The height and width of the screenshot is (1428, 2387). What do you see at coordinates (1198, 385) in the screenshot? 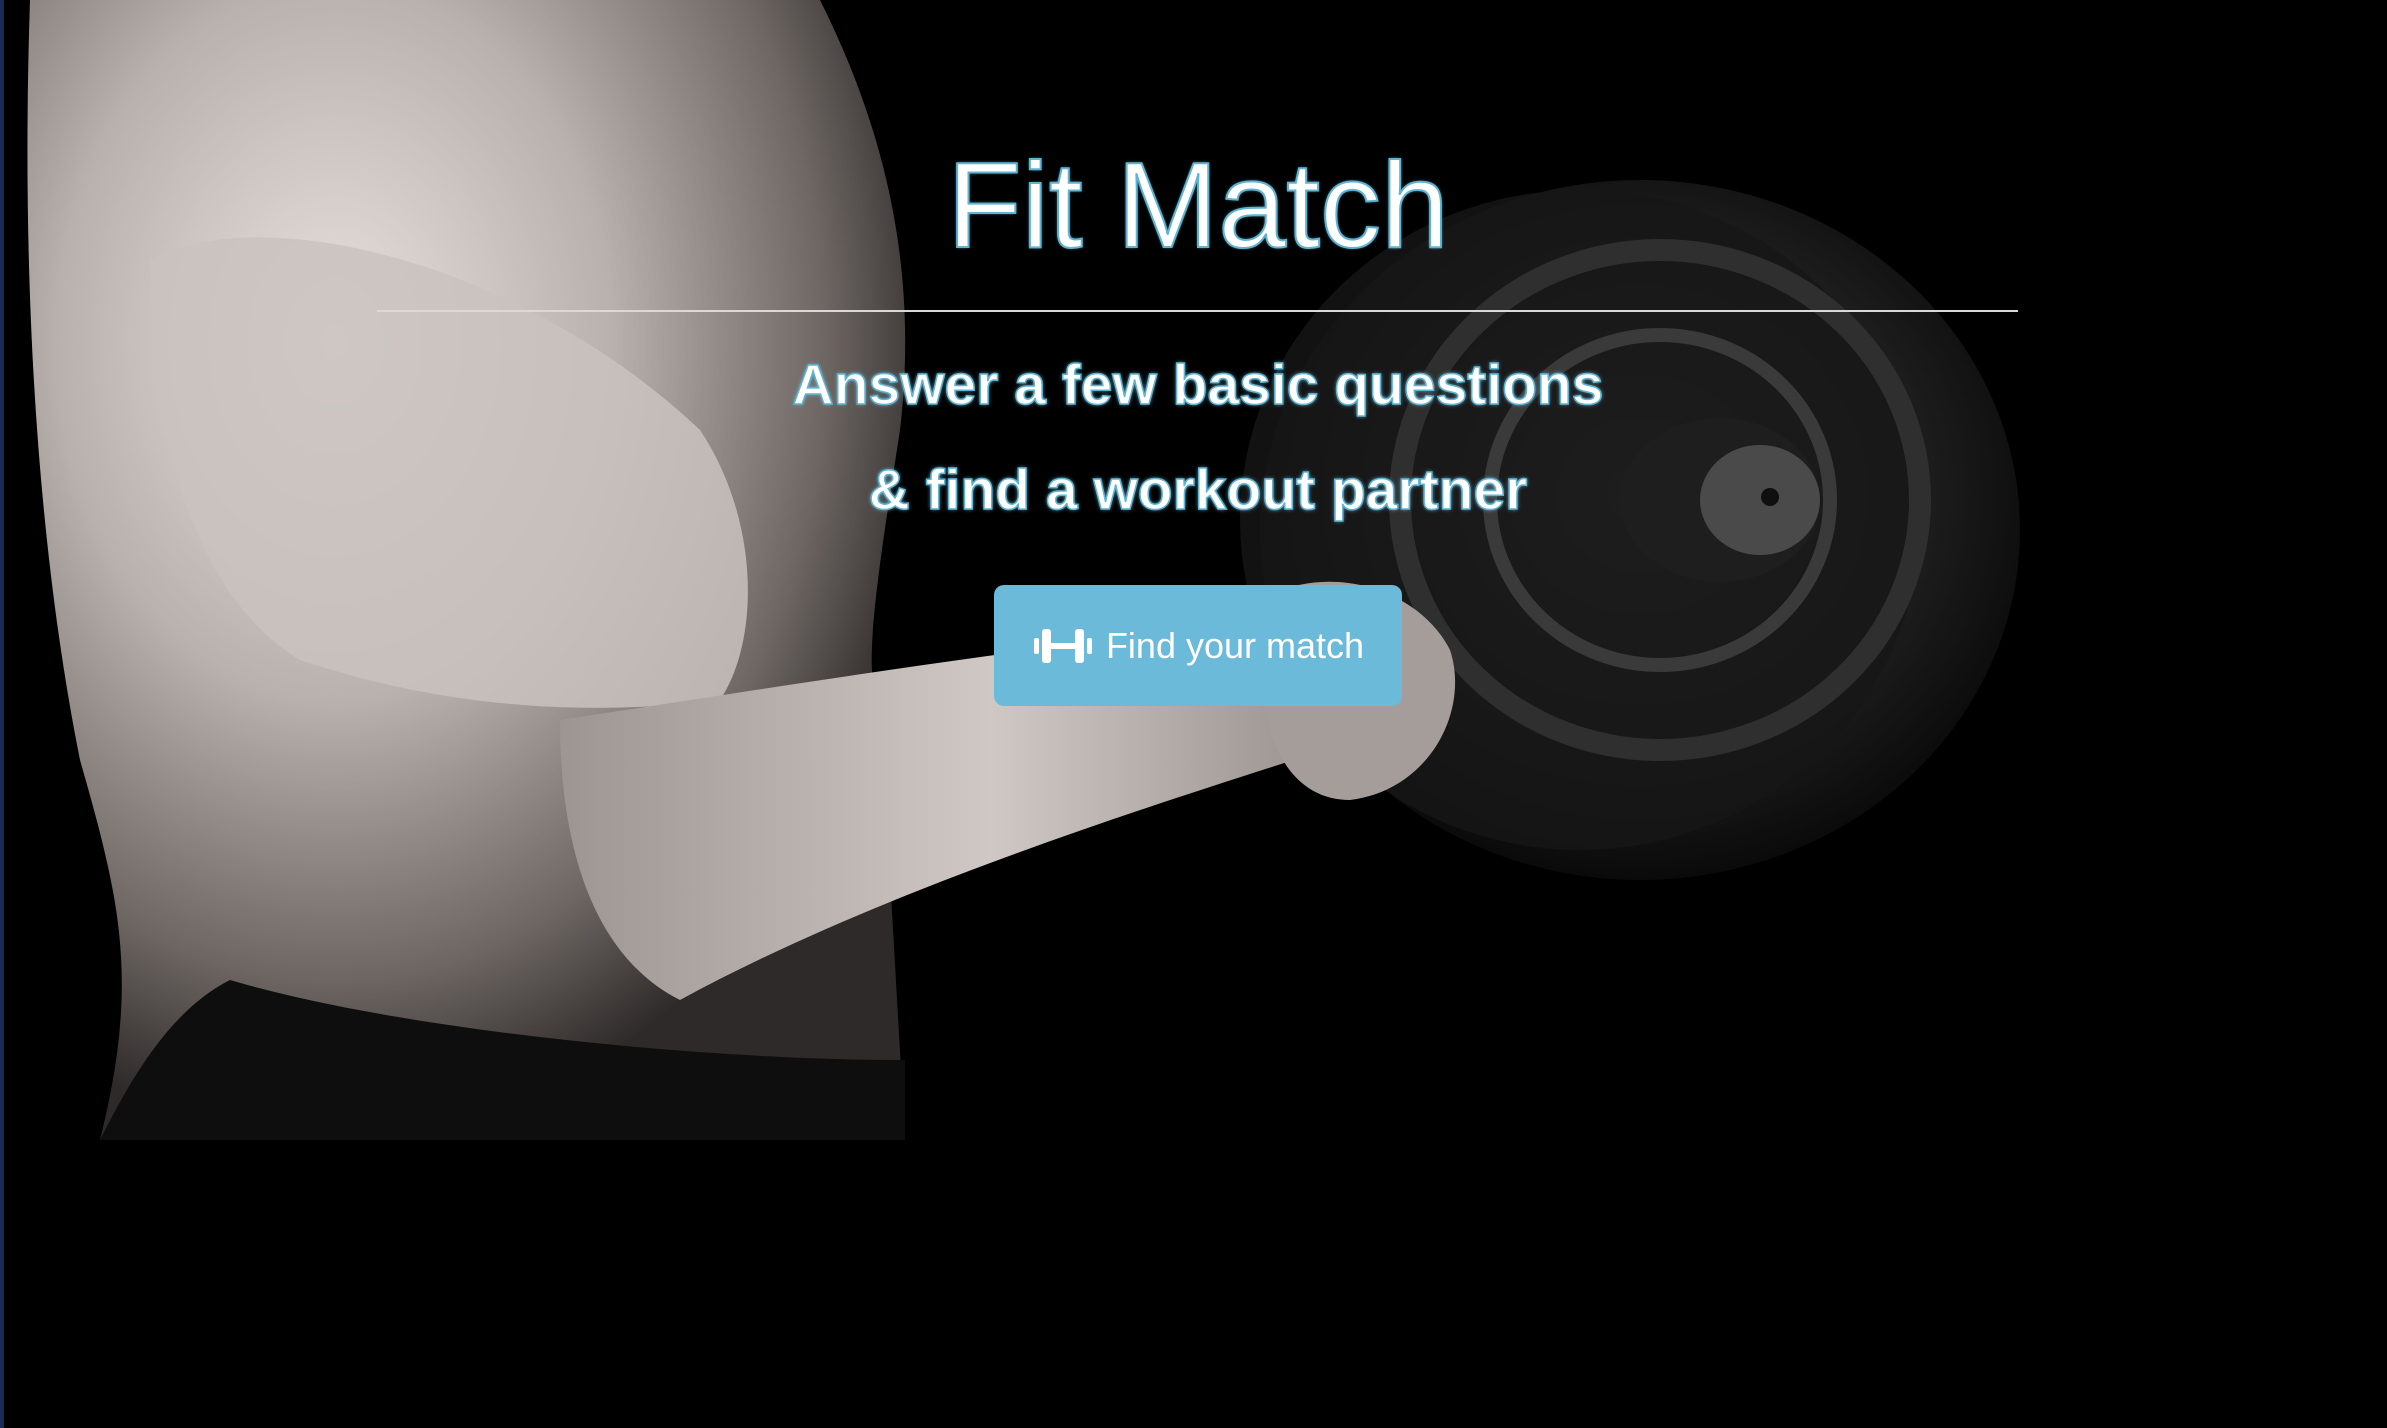
I see `subtitle-line-1: Answer a few basic questions` at bounding box center [1198, 385].